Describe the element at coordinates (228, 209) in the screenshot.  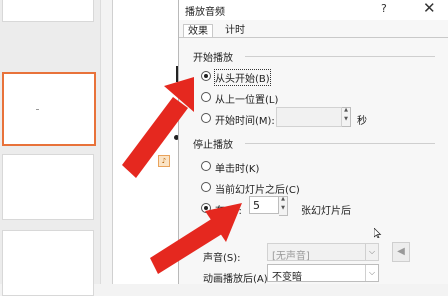
I see `after-n-slides-label: 在(F):` at that location.